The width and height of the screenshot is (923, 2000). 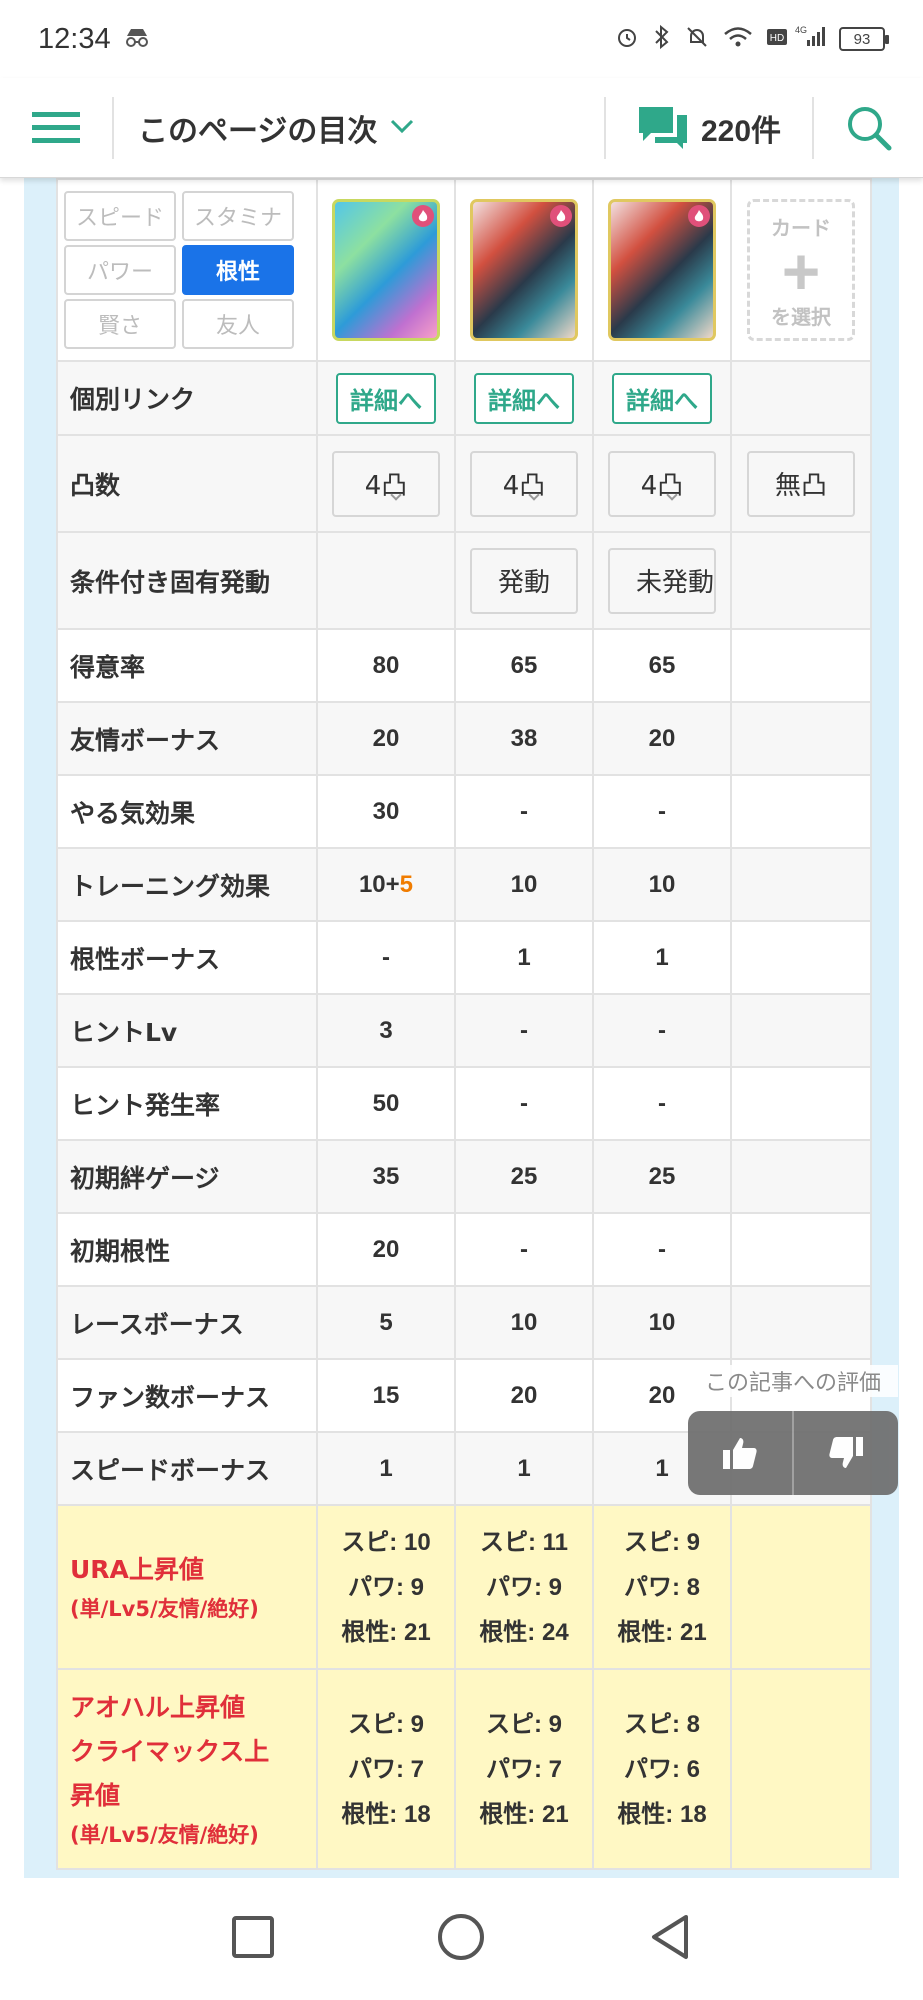 I want to click on table-cell: 80, so click(x=386, y=665).